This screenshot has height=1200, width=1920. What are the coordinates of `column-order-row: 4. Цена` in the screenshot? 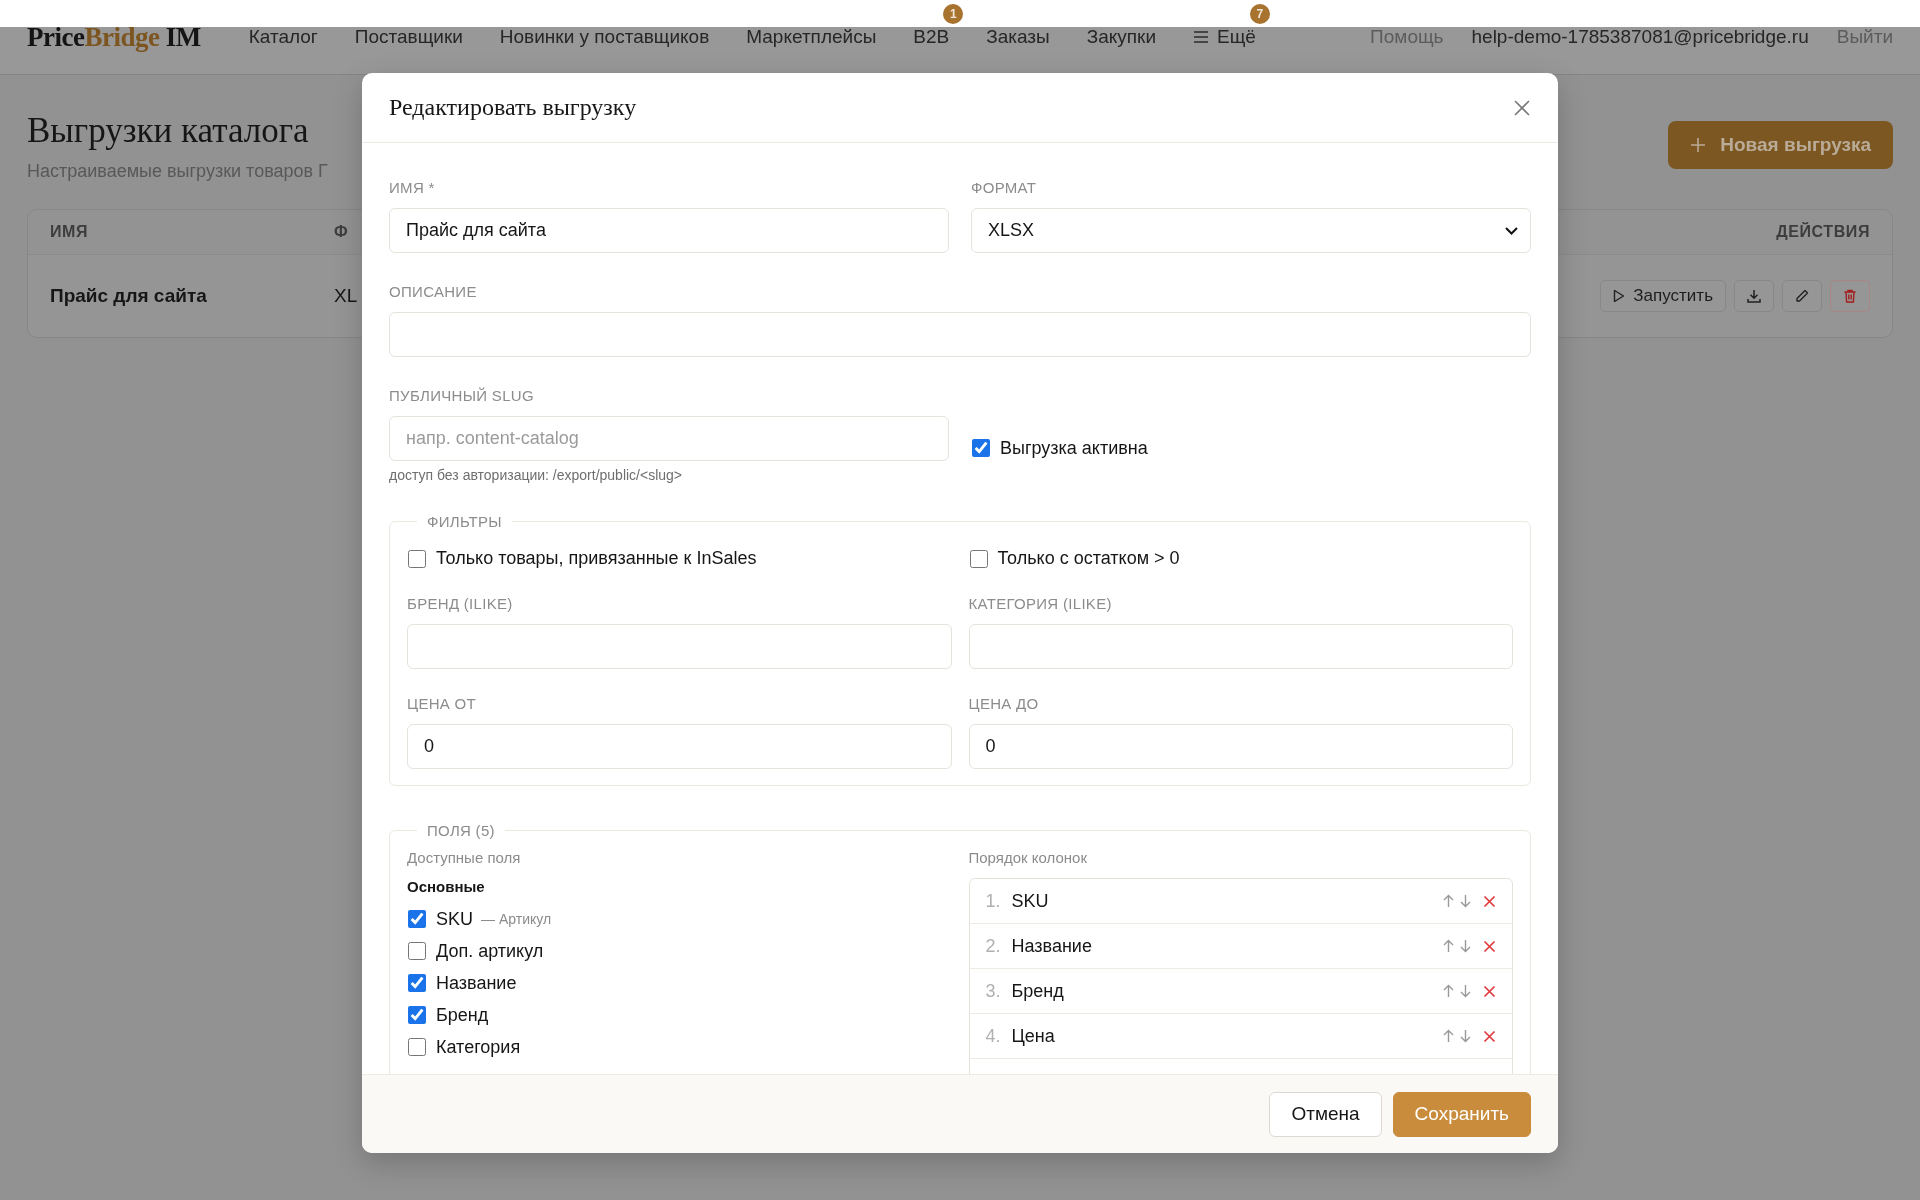 It's located at (1240, 1036).